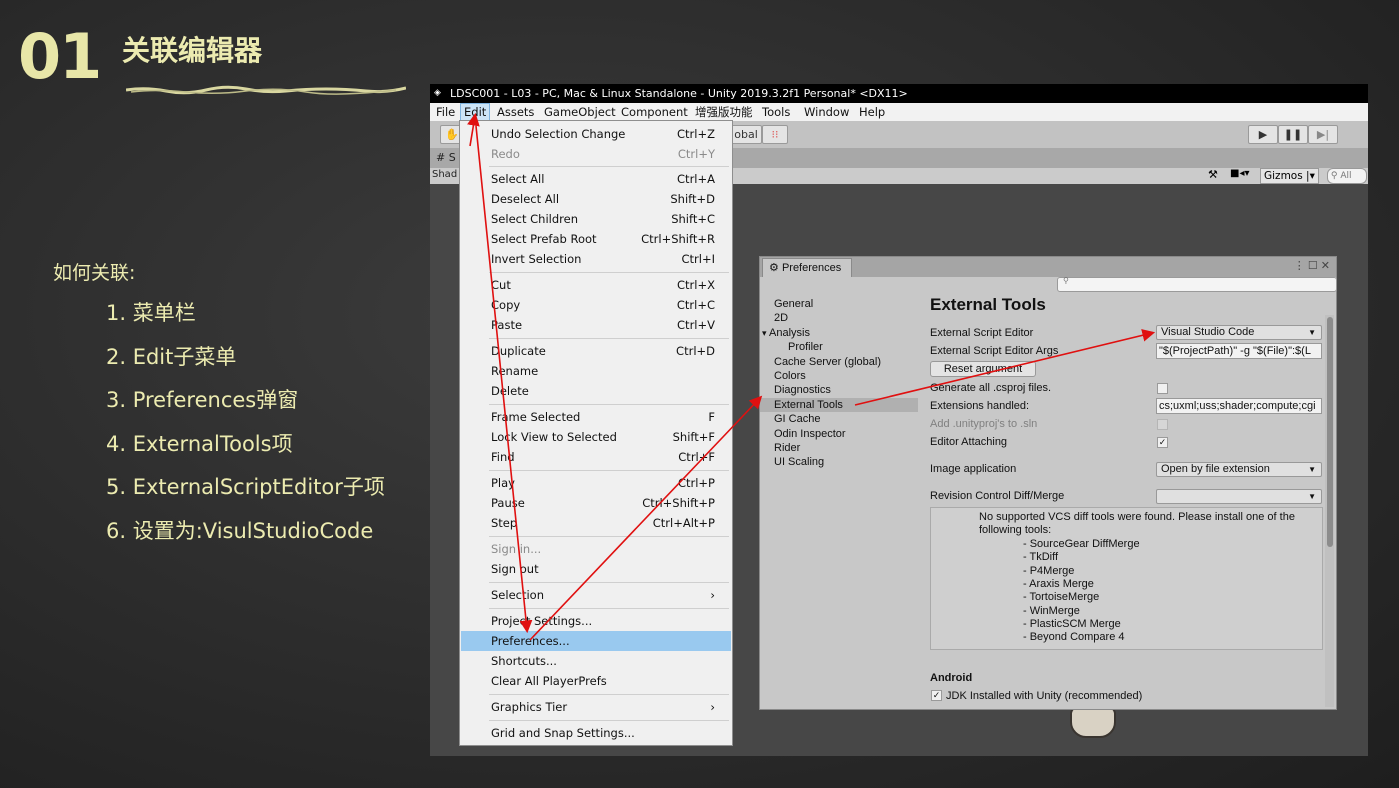  Describe the element at coordinates (1289, 176) in the screenshot. I see `gizmos-dropdown: Gizmos |▾` at that location.